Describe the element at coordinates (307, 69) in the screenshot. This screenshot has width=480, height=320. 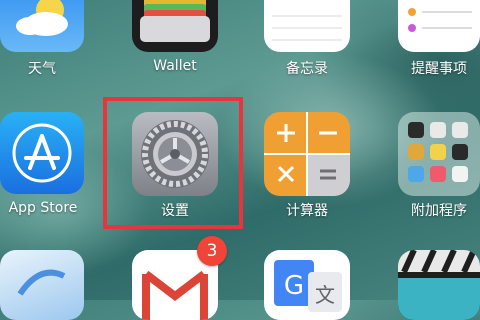
I see `notes-label: 备忘录` at that location.